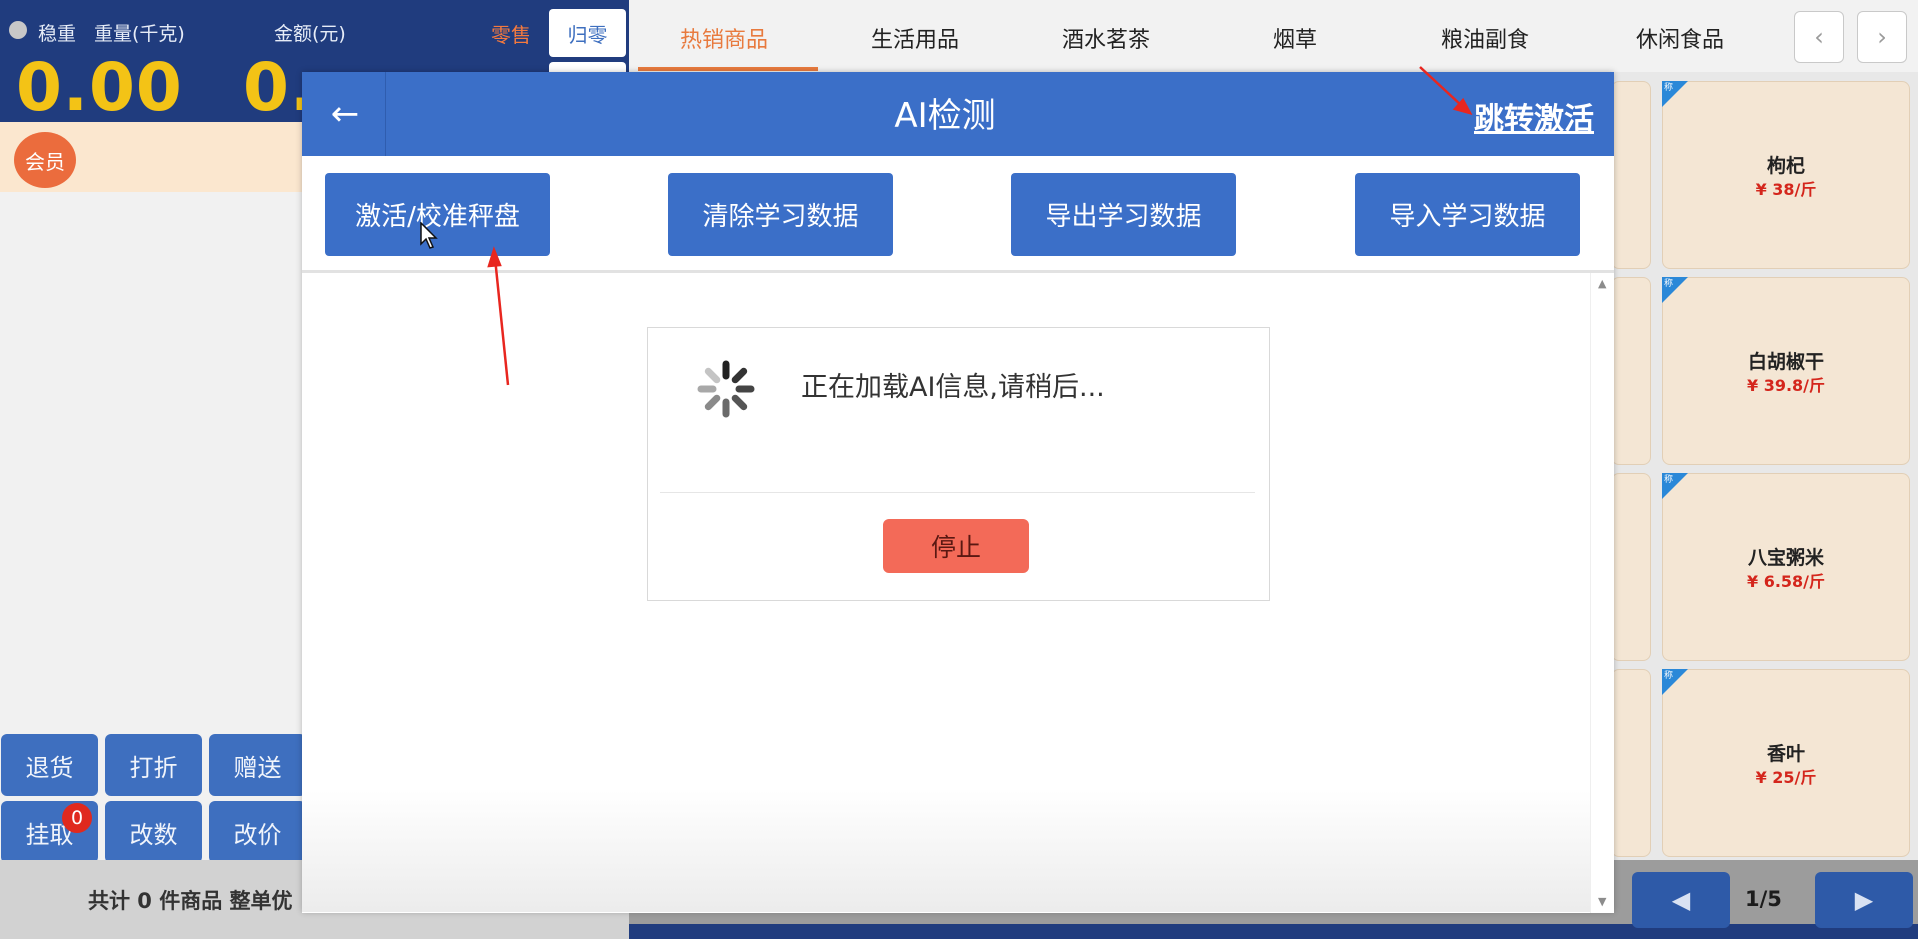  What do you see at coordinates (1441, 86) in the screenshot?
I see `annotation-arrow-jump` at bounding box center [1441, 86].